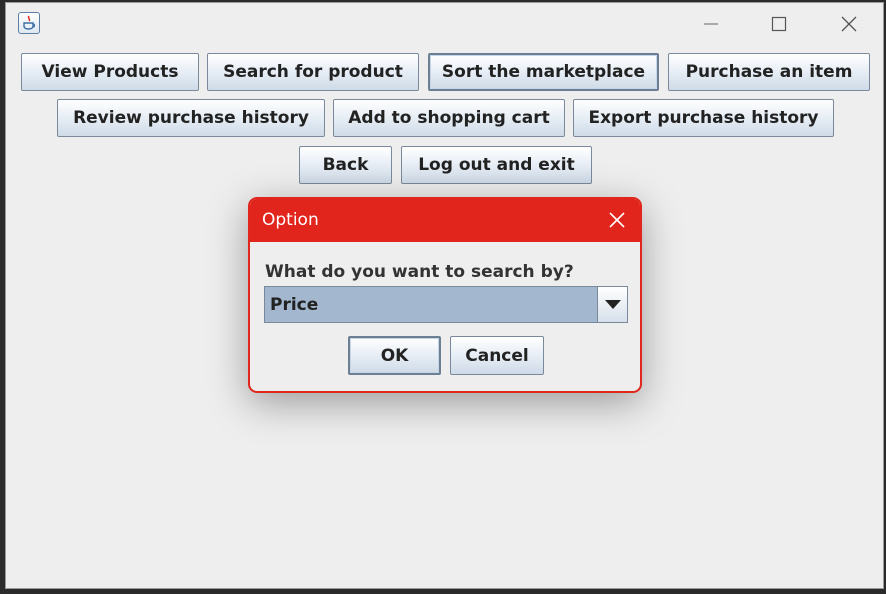 The height and width of the screenshot is (594, 886). I want to click on maximize-button, so click(779, 24).